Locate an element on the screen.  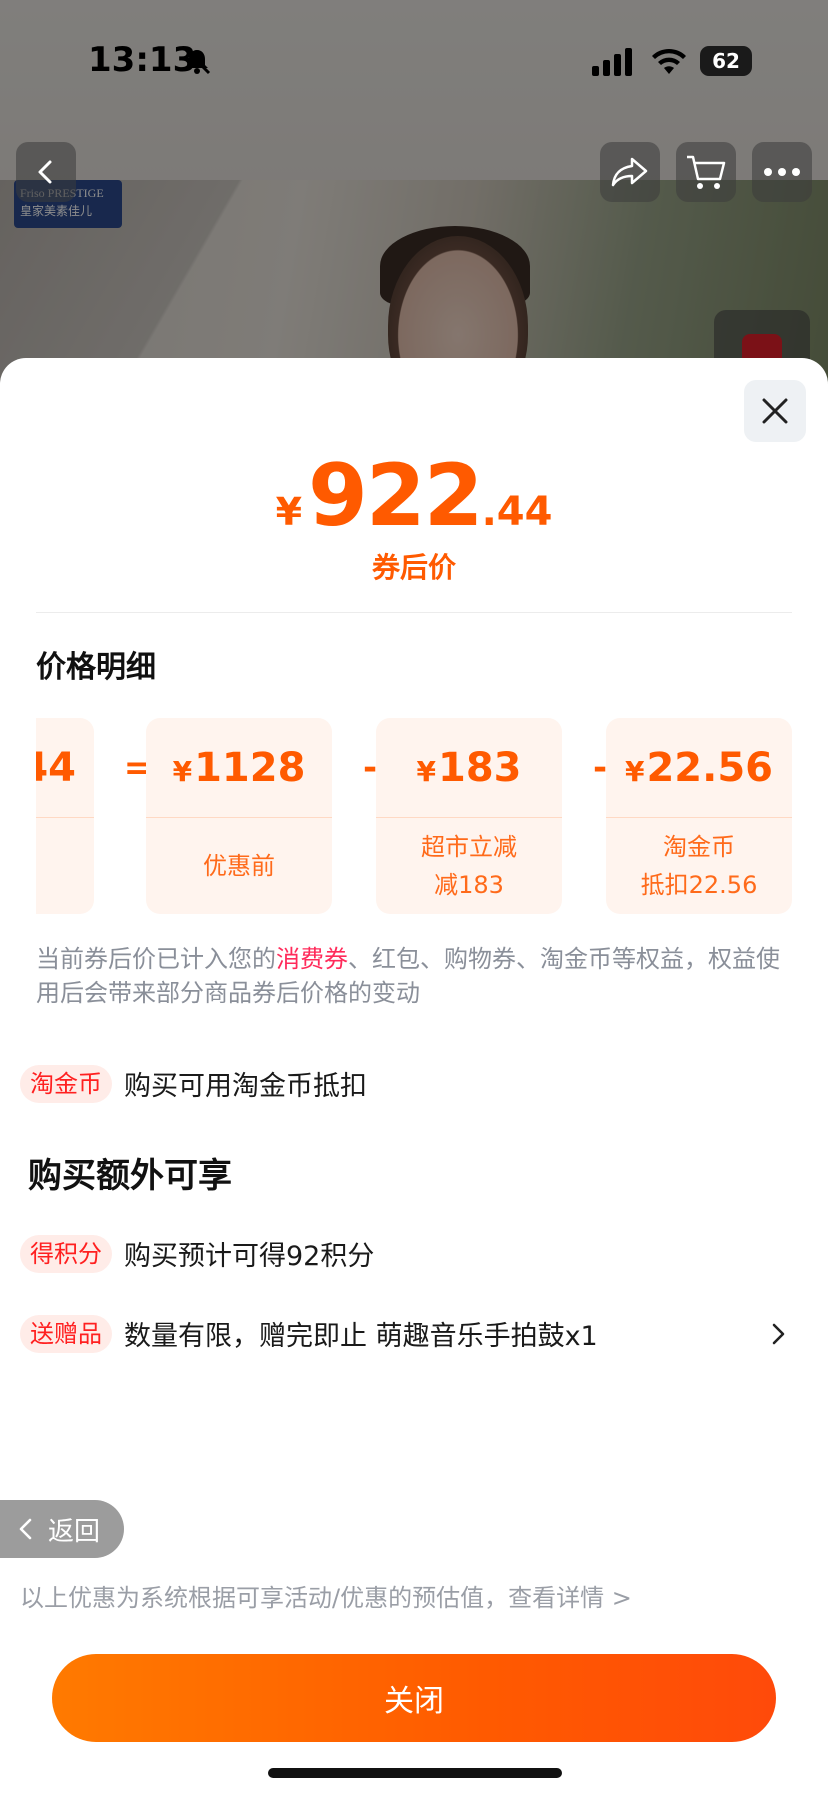
back-arrow-button is located at coordinates (46, 172).